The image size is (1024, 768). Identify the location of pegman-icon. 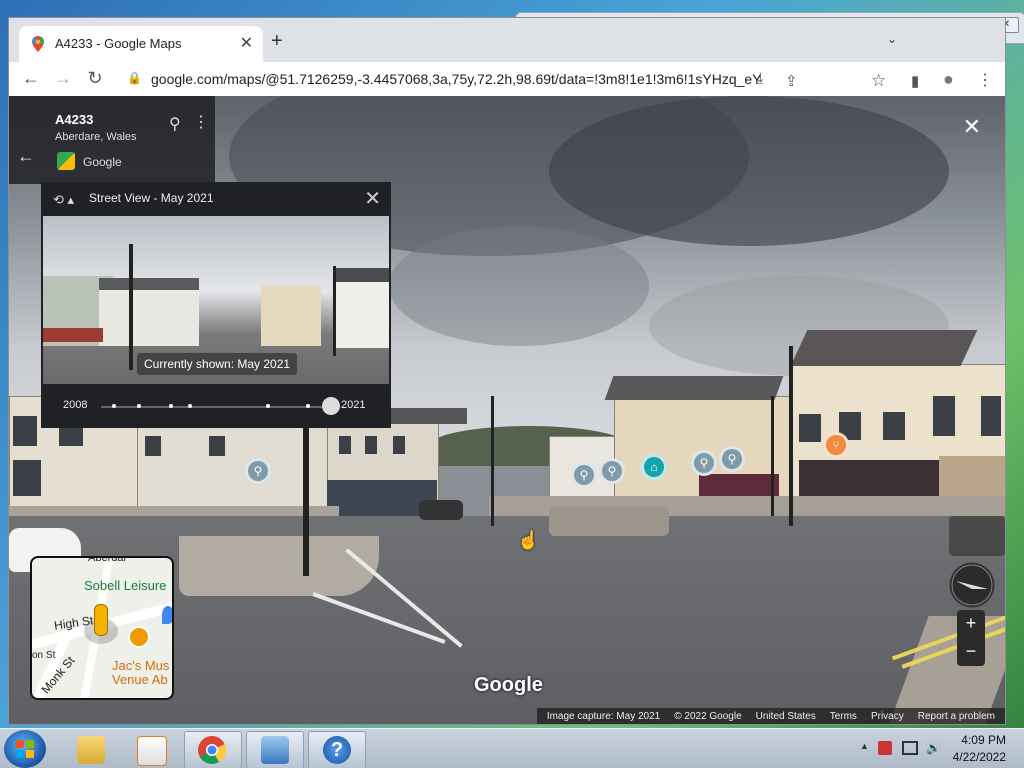
(101, 620).